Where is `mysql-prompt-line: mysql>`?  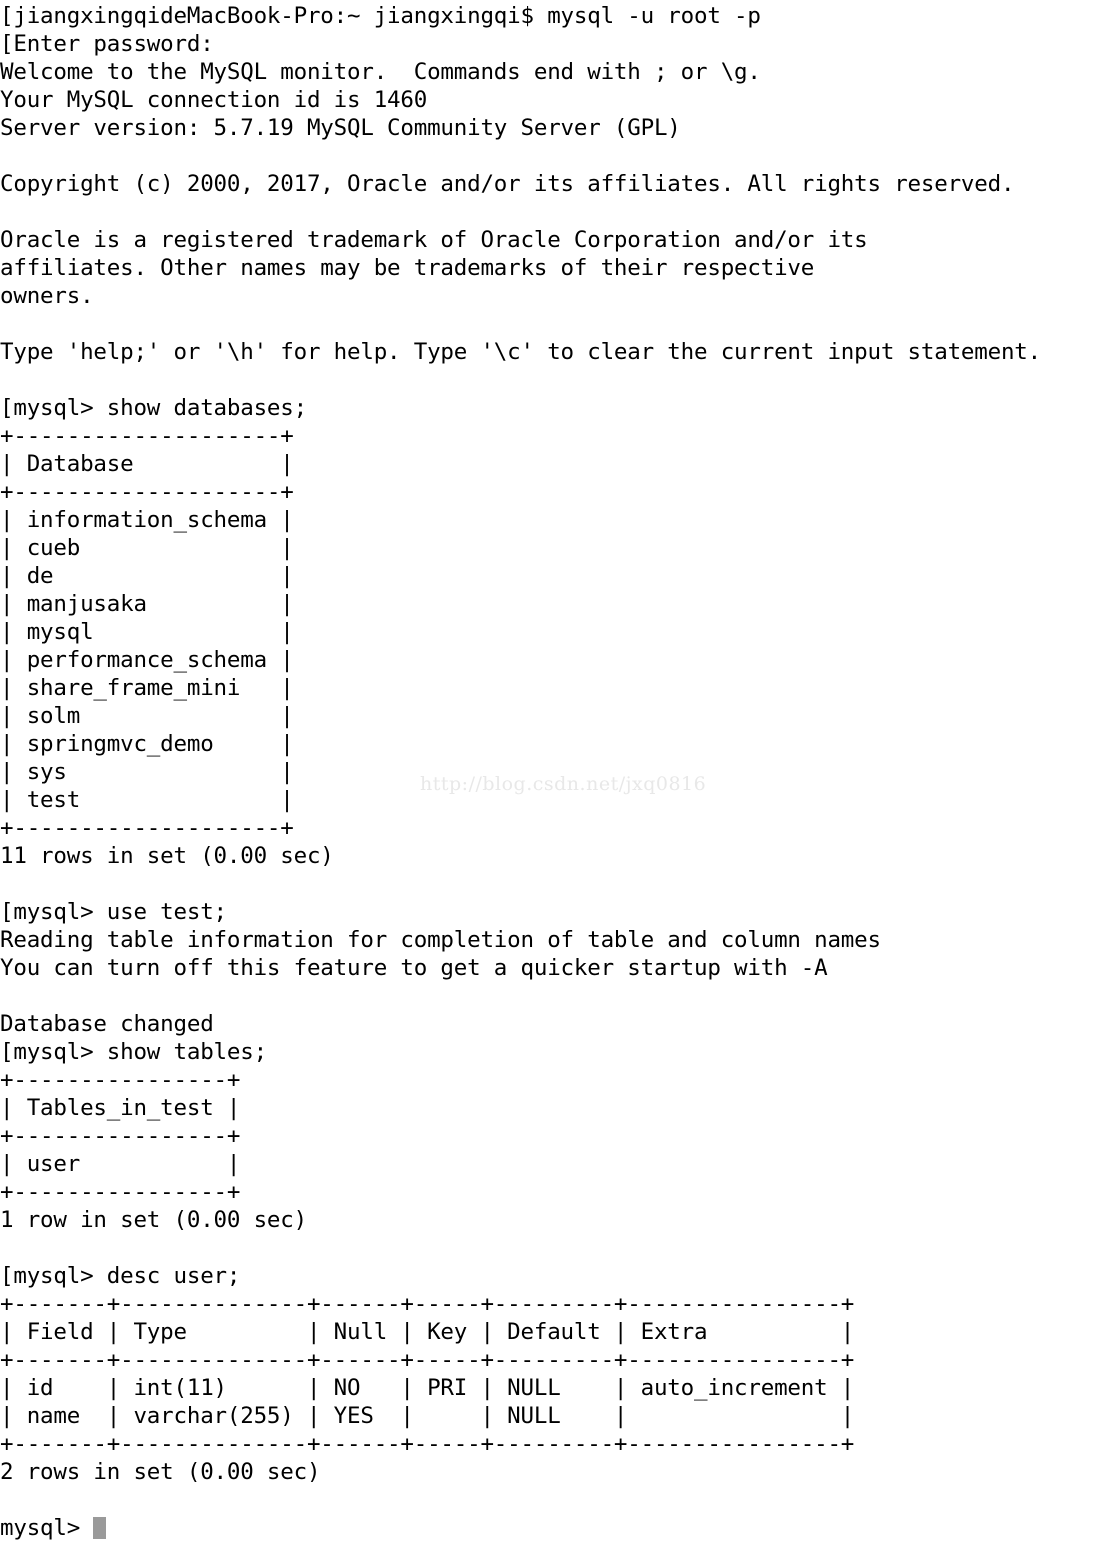 mysql-prompt-line: mysql> is located at coordinates (552, 1528).